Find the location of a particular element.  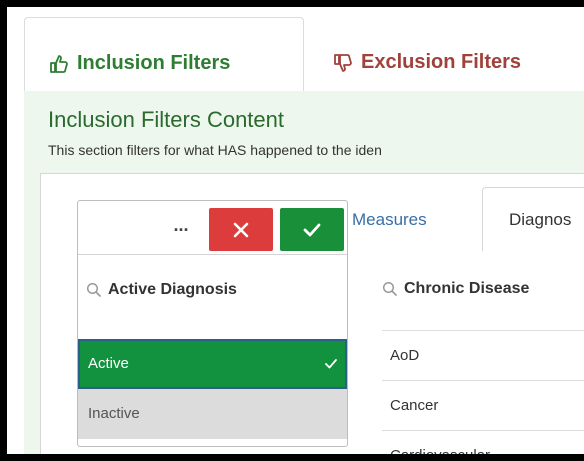

checkmark-icon is located at coordinates (312, 229).